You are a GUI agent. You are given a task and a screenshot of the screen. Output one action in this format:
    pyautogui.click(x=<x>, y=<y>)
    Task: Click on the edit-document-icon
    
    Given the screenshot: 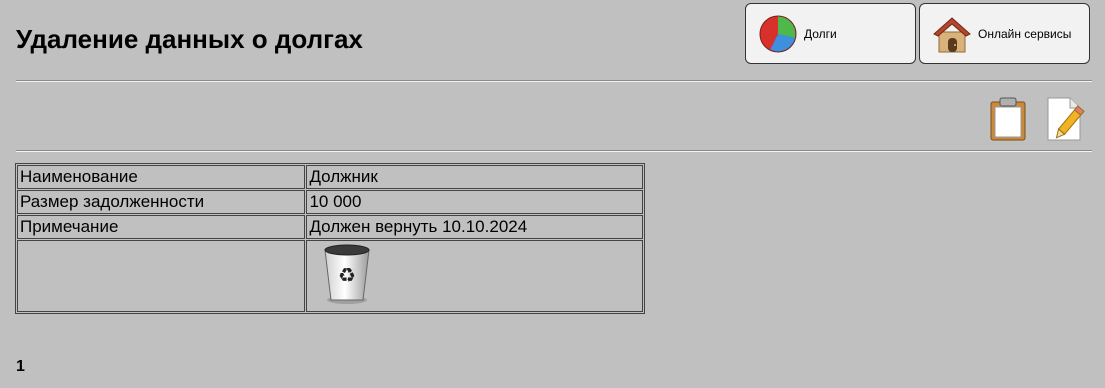 What is the action you would take?
    pyautogui.click(x=1065, y=119)
    